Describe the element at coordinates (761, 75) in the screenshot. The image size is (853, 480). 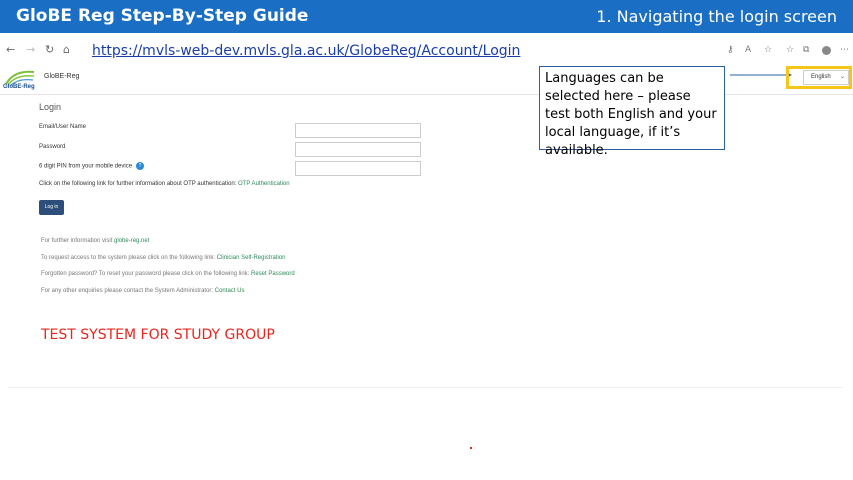
I see `callout-arrow-icon` at that location.